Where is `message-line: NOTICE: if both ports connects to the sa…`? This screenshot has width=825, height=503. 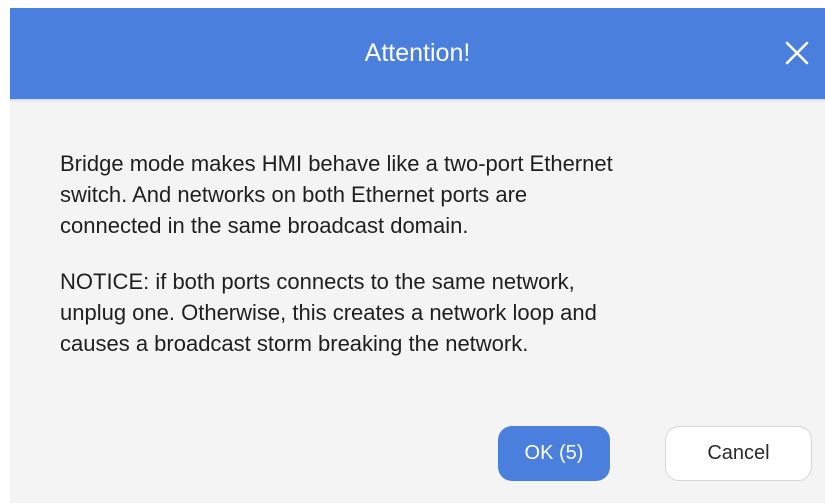 message-line: NOTICE: if both ports connects to the sa… is located at coordinates (317, 281).